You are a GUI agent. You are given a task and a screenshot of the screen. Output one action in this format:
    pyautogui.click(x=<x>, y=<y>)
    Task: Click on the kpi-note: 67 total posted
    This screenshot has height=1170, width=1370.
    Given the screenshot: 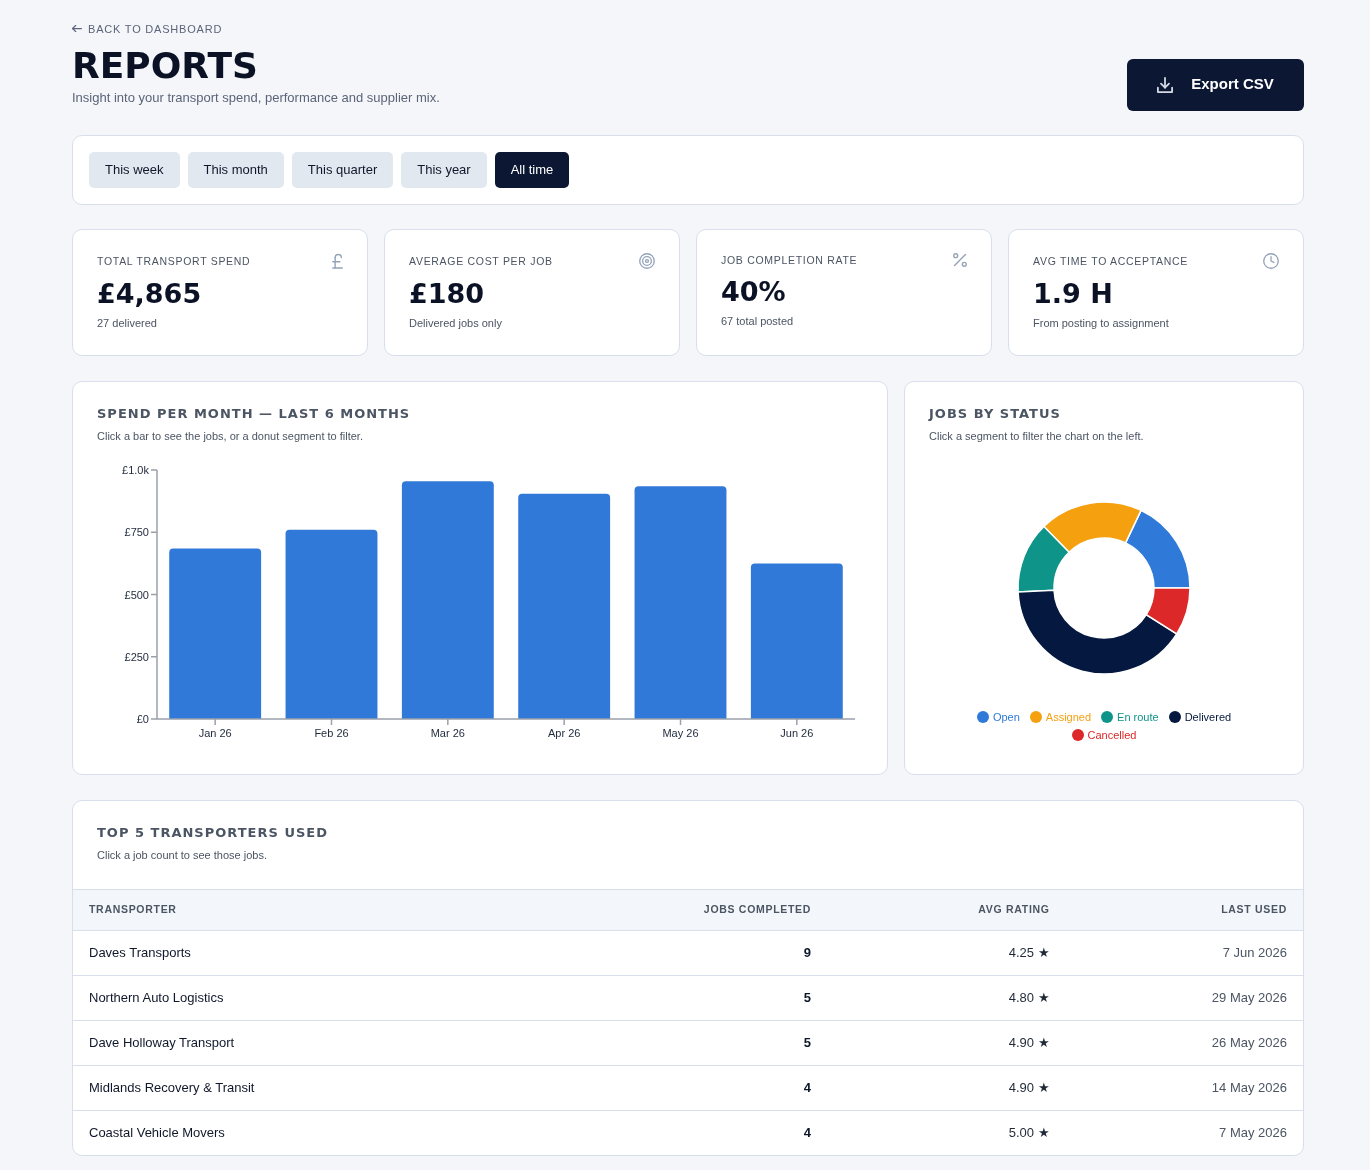 What is the action you would take?
    pyautogui.click(x=758, y=321)
    